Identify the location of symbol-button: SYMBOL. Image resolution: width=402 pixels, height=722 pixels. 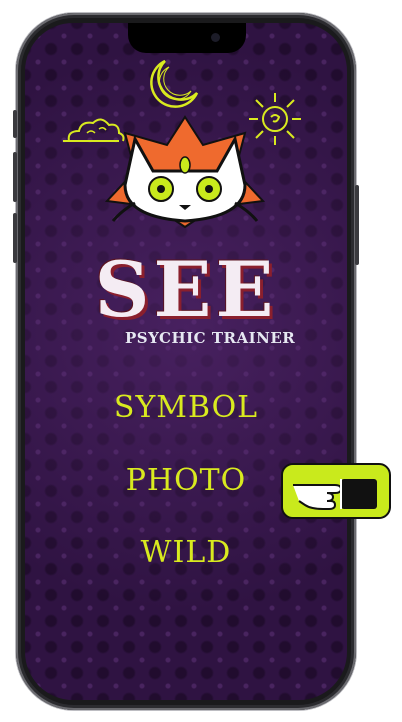
(186, 407).